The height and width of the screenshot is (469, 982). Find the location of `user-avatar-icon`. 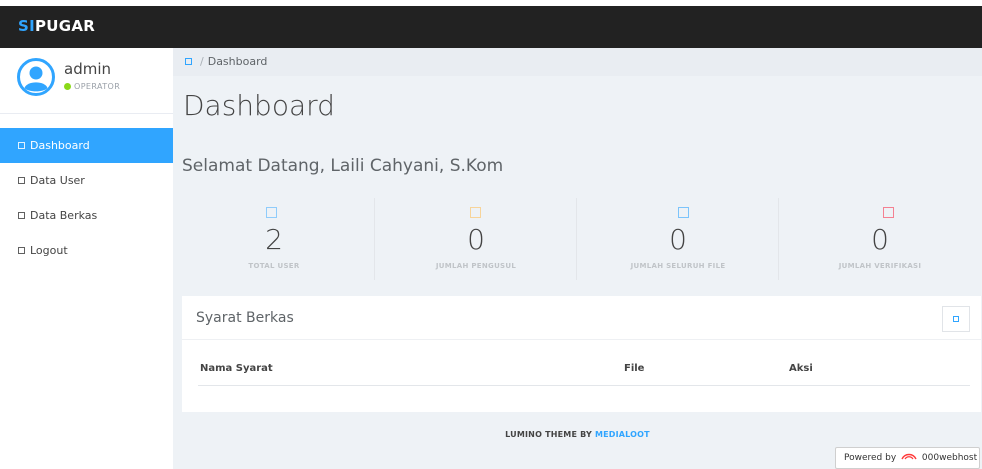

user-avatar-icon is located at coordinates (36, 77).